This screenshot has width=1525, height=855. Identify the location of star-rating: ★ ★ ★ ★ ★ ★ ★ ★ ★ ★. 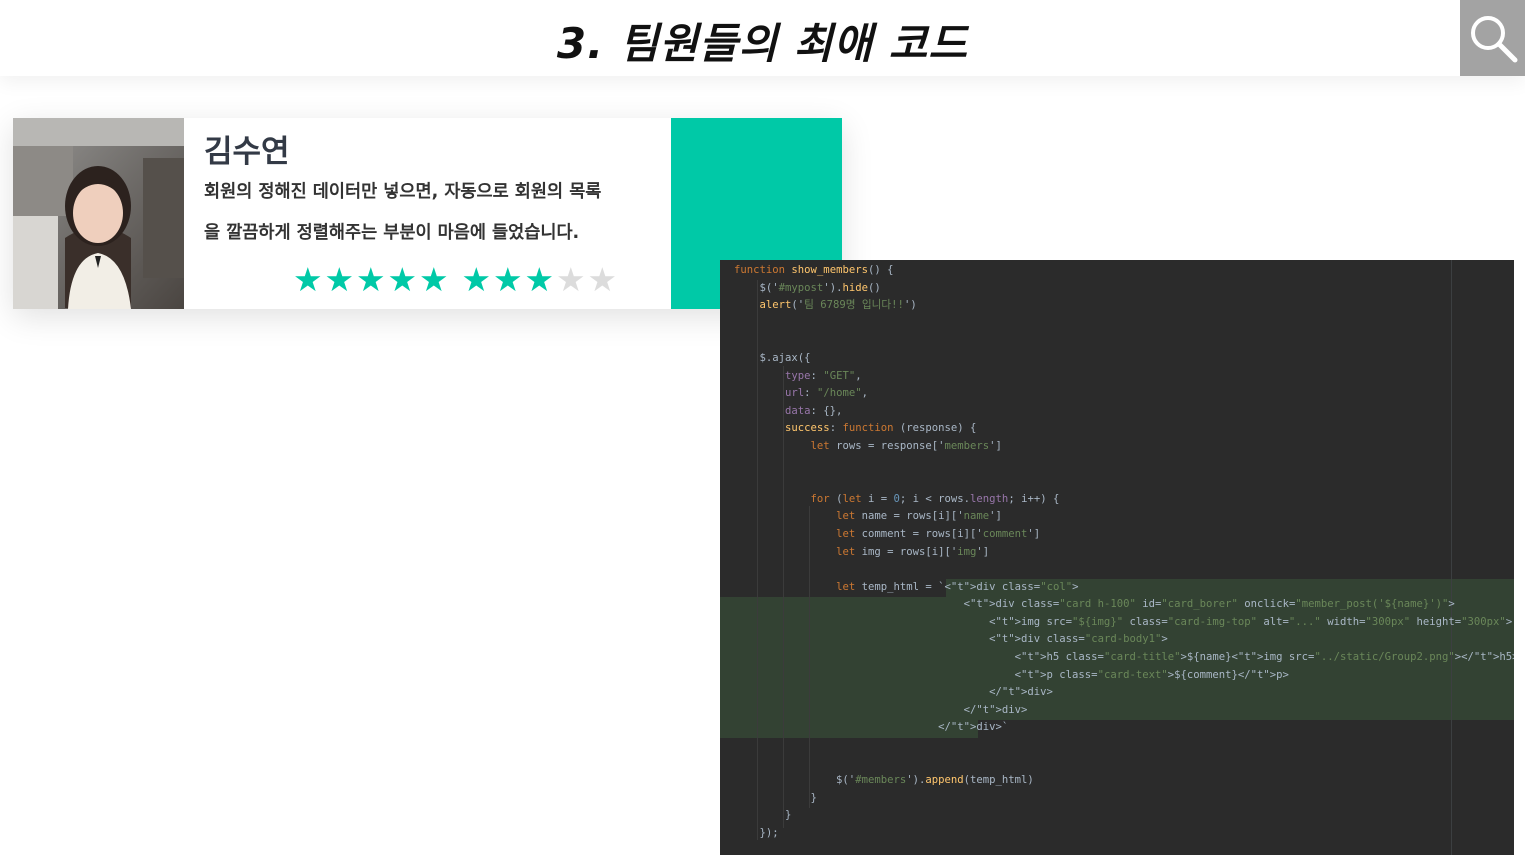
(455, 280).